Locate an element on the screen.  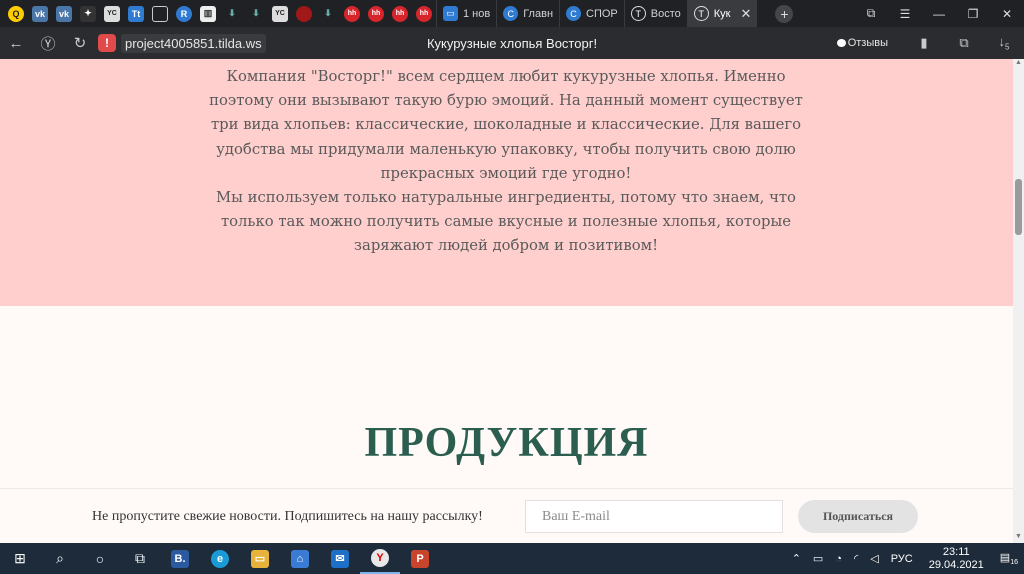
close-window-button: ✕ is located at coordinates (1007, 14).